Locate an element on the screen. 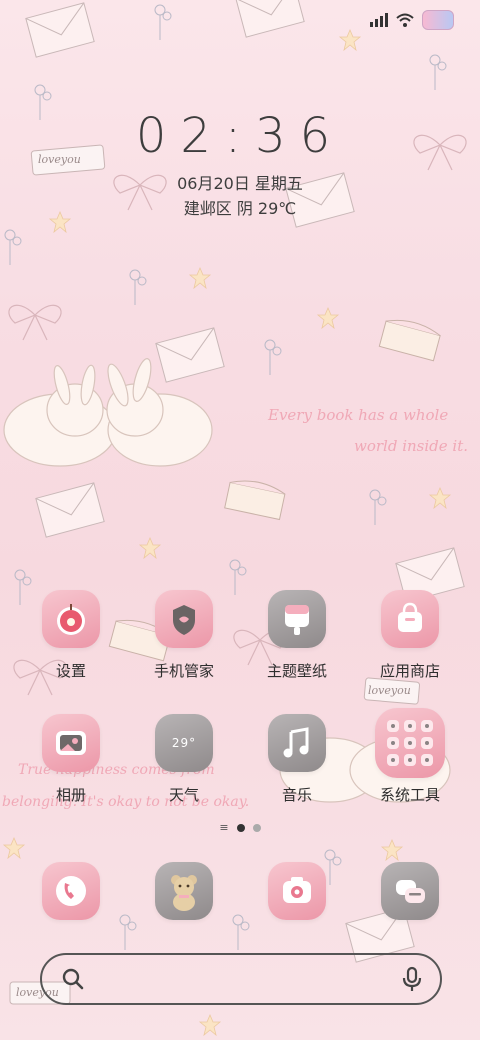  app-phone-manager: 手机管家 is located at coordinates (184, 635).